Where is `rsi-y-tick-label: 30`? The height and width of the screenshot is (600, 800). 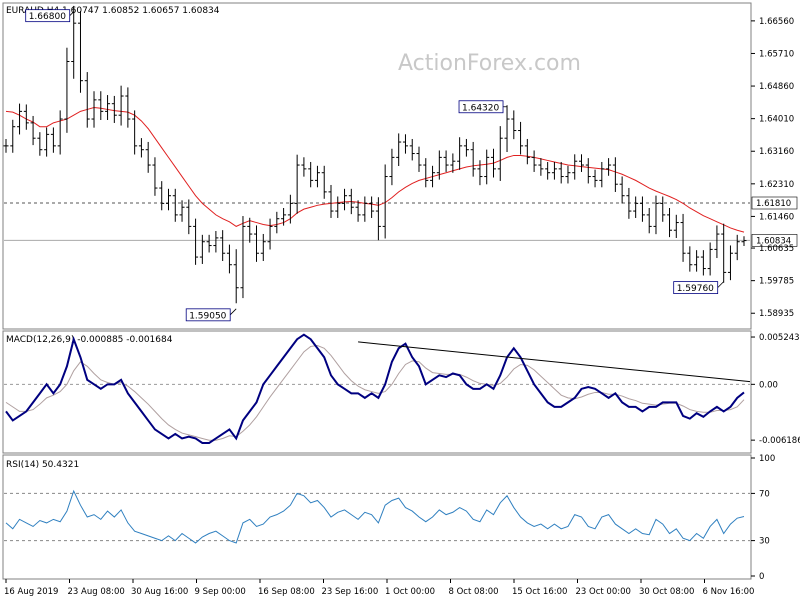 rsi-y-tick-label: 30 is located at coordinates (764, 542).